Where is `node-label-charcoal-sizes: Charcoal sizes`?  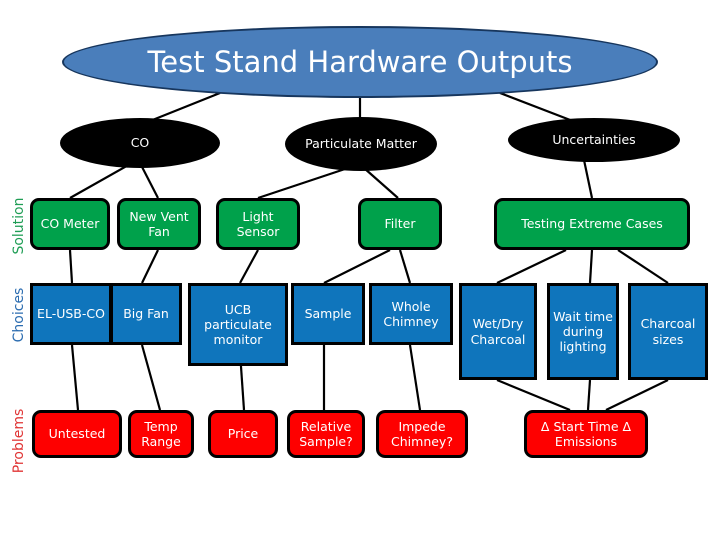
node-label-charcoal-sizes: Charcoal sizes is located at coordinates (668, 331).